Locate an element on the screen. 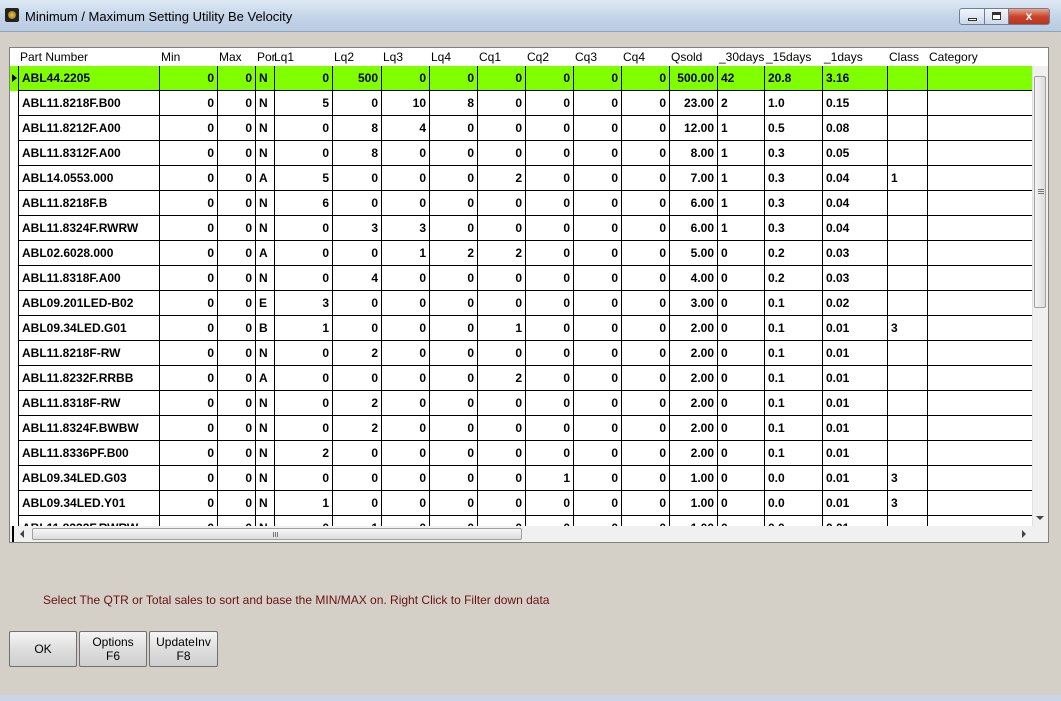 Image resolution: width=1061 pixels, height=701 pixels. table-cell: 0.03 is located at coordinates (855, 253).